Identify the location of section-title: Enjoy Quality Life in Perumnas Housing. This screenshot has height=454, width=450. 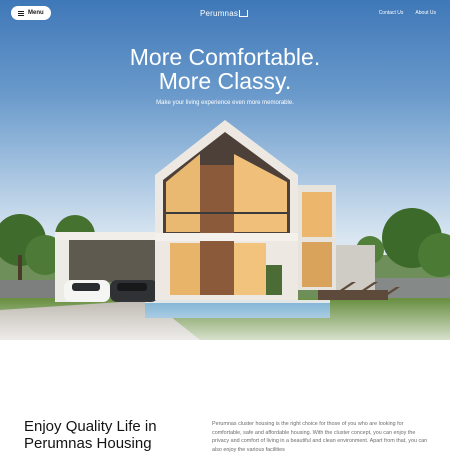
(114, 435).